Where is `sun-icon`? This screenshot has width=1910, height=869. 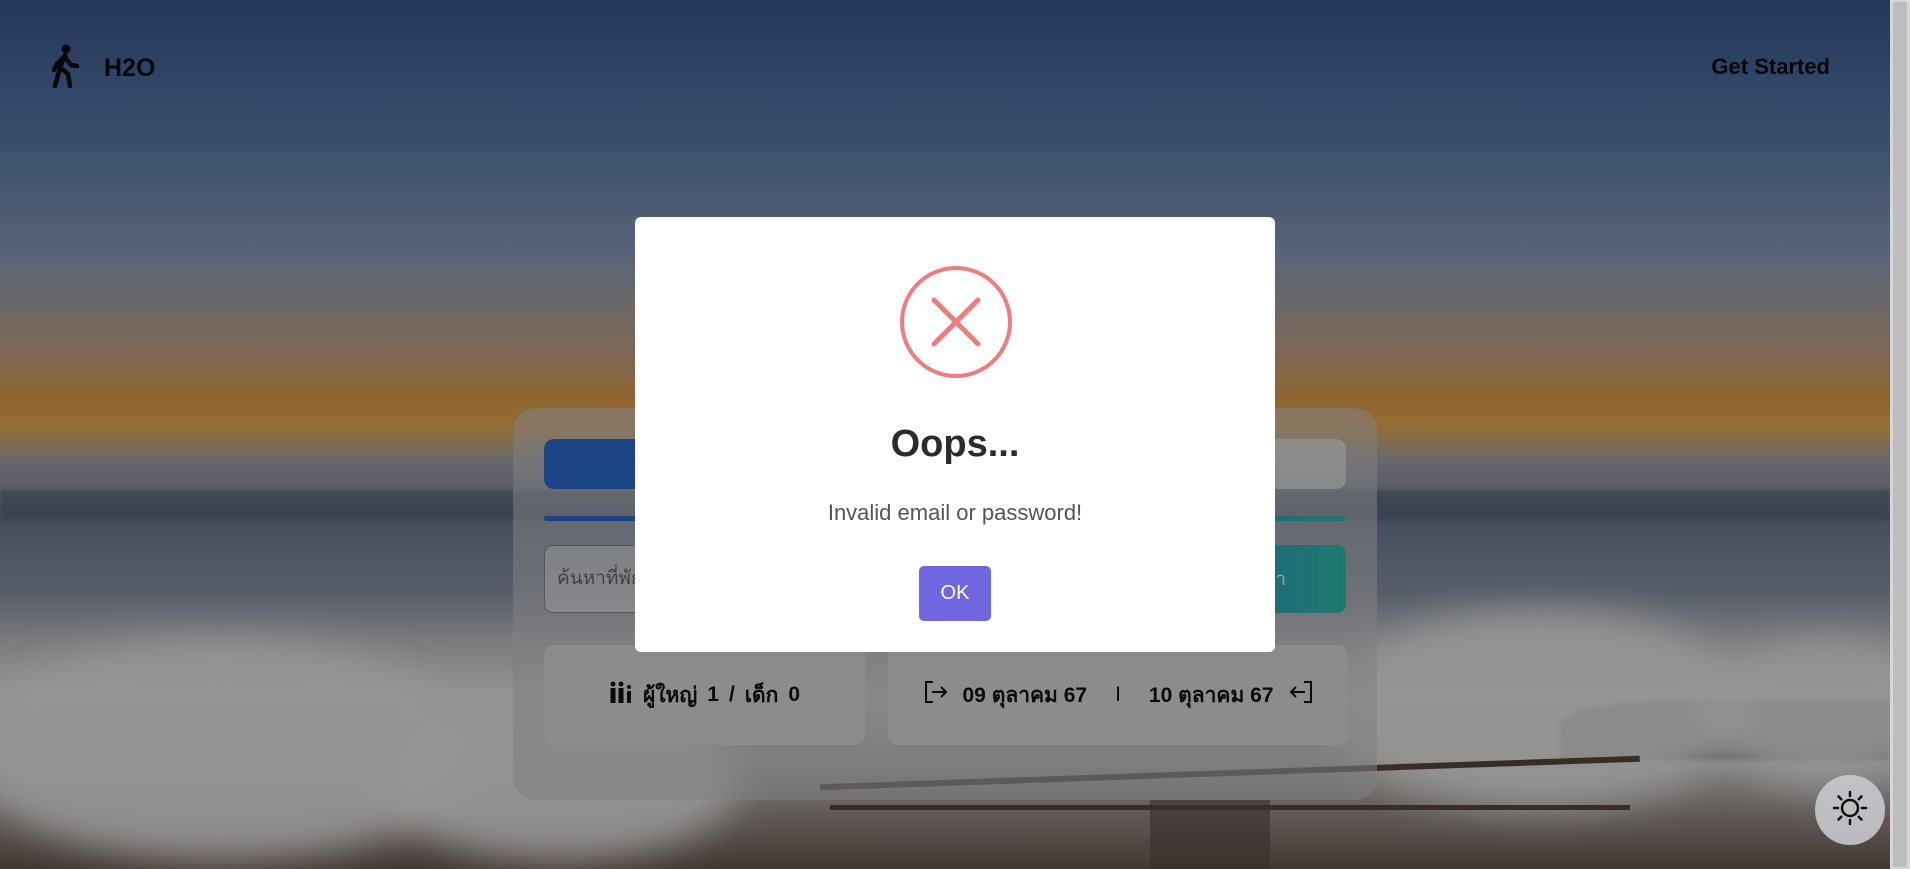
sun-icon is located at coordinates (1850, 810).